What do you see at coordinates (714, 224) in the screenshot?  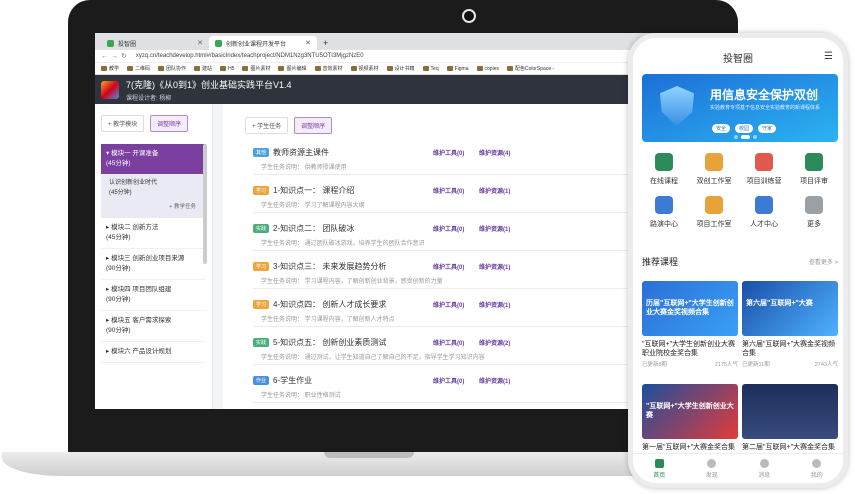 I see `feature-label: 项目工作室` at bounding box center [714, 224].